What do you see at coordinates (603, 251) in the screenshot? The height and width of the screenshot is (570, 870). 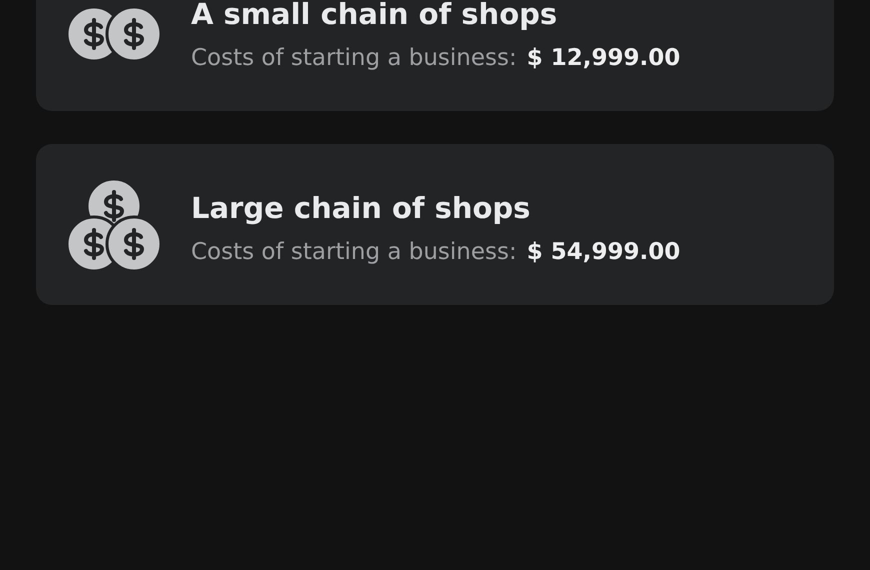 I see `cost-amount: $ 54,999.00` at bounding box center [603, 251].